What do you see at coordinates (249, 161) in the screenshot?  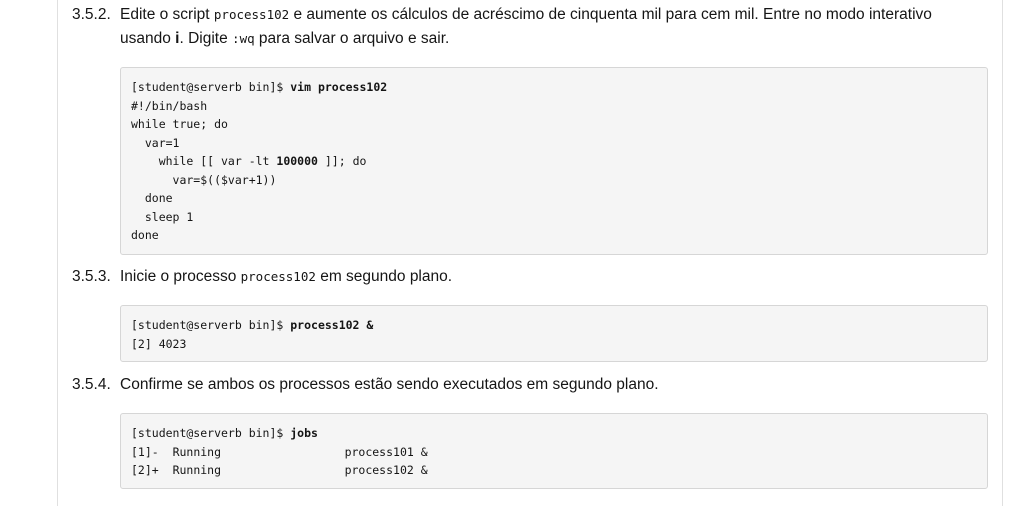 I see `code-line: while [[ var -lt 100000 ]]; do` at bounding box center [249, 161].